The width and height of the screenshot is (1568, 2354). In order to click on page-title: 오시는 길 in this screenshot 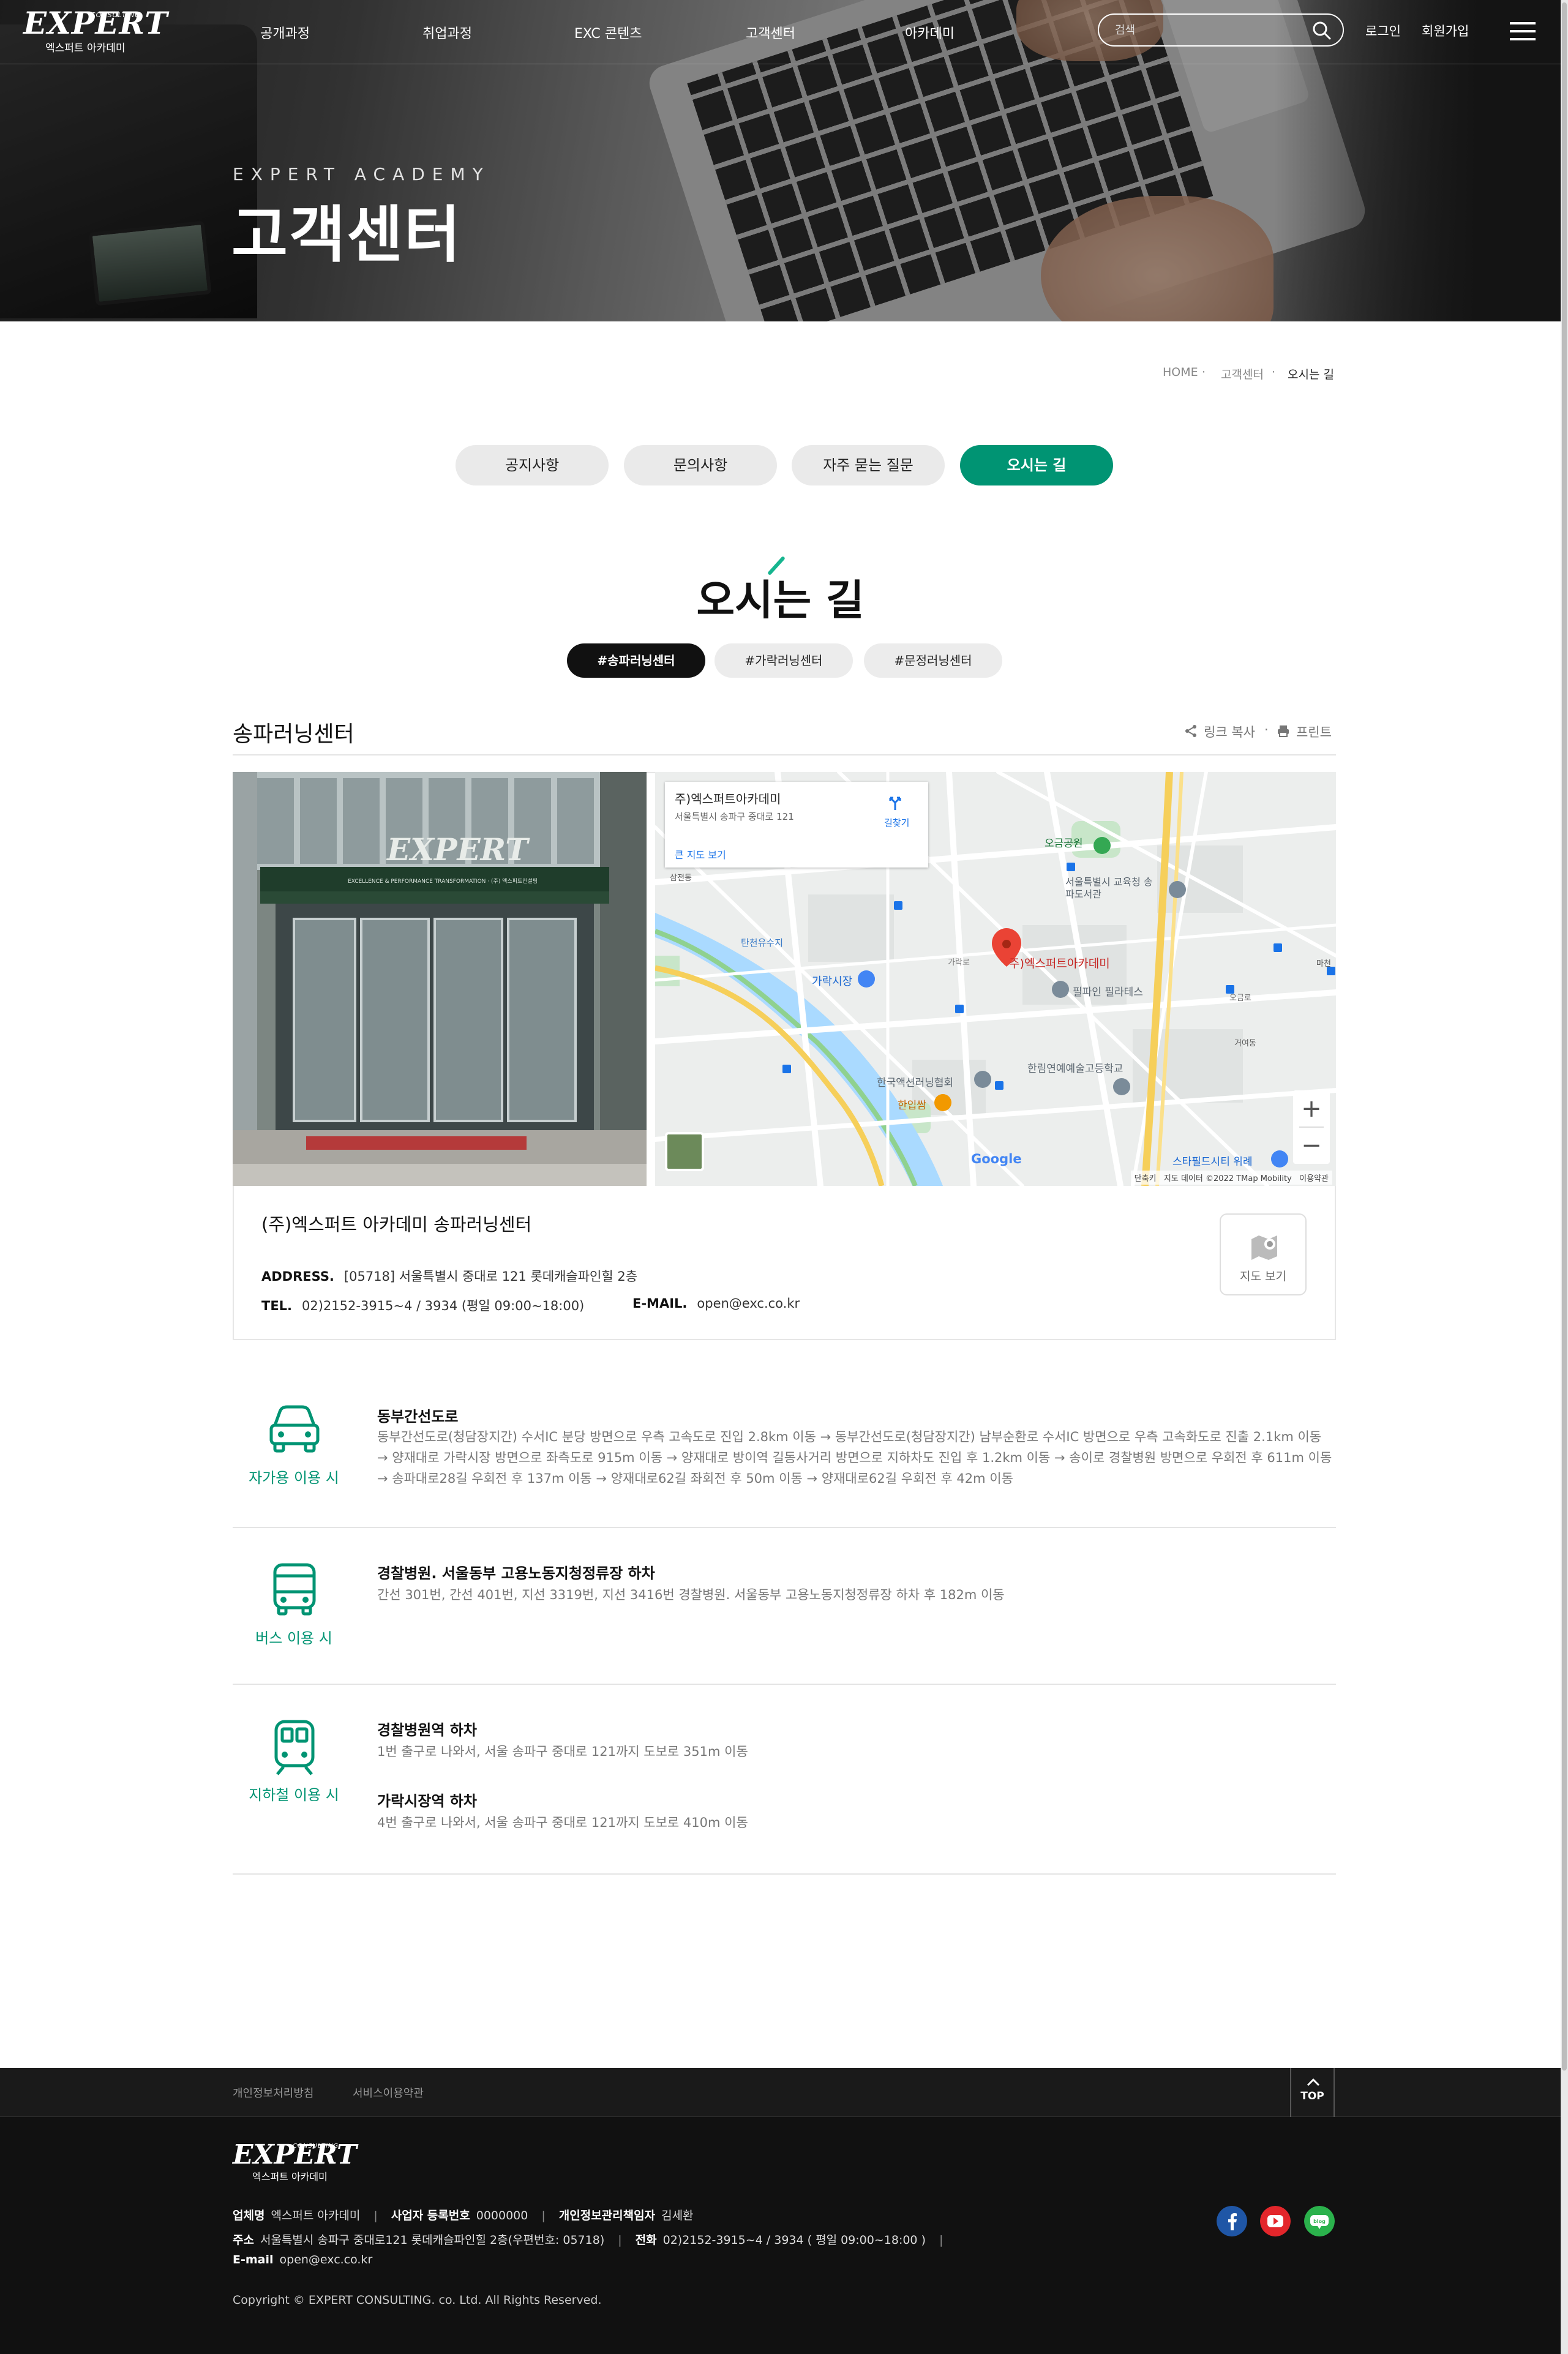, I will do `click(780, 601)`.